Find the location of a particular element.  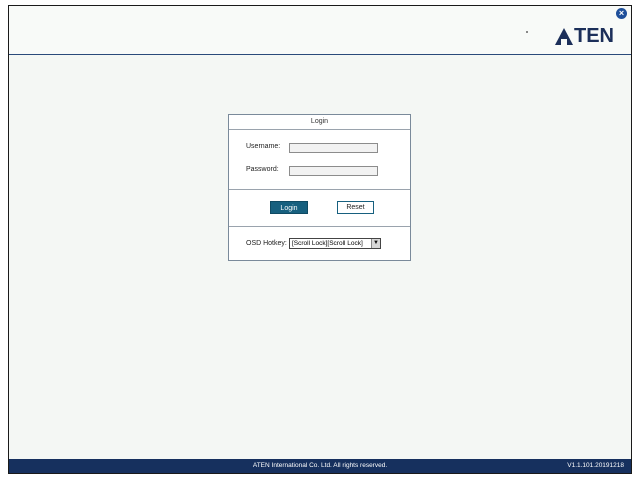

login-title: Login is located at coordinates (319, 121).